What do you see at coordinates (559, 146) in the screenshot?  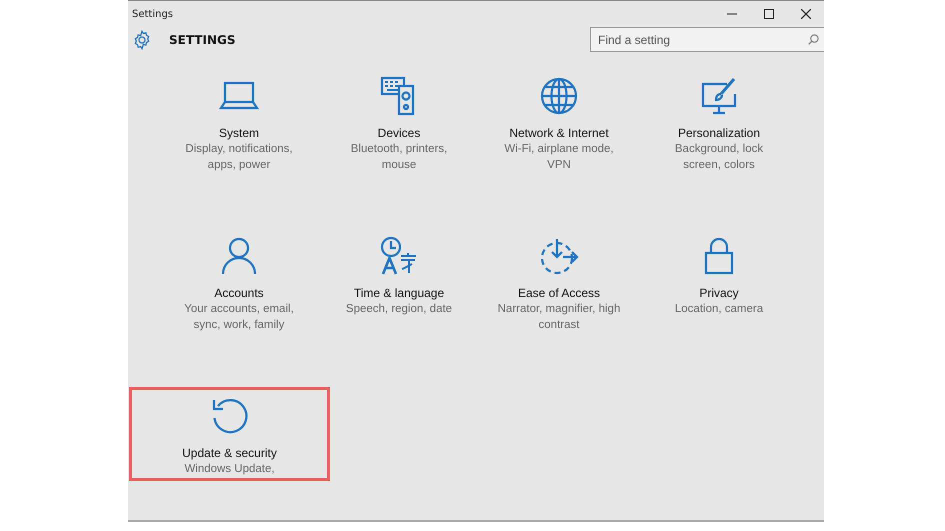 I see `settings-tile: Network & Internet Wi-Fi, airplane mode, VPN` at bounding box center [559, 146].